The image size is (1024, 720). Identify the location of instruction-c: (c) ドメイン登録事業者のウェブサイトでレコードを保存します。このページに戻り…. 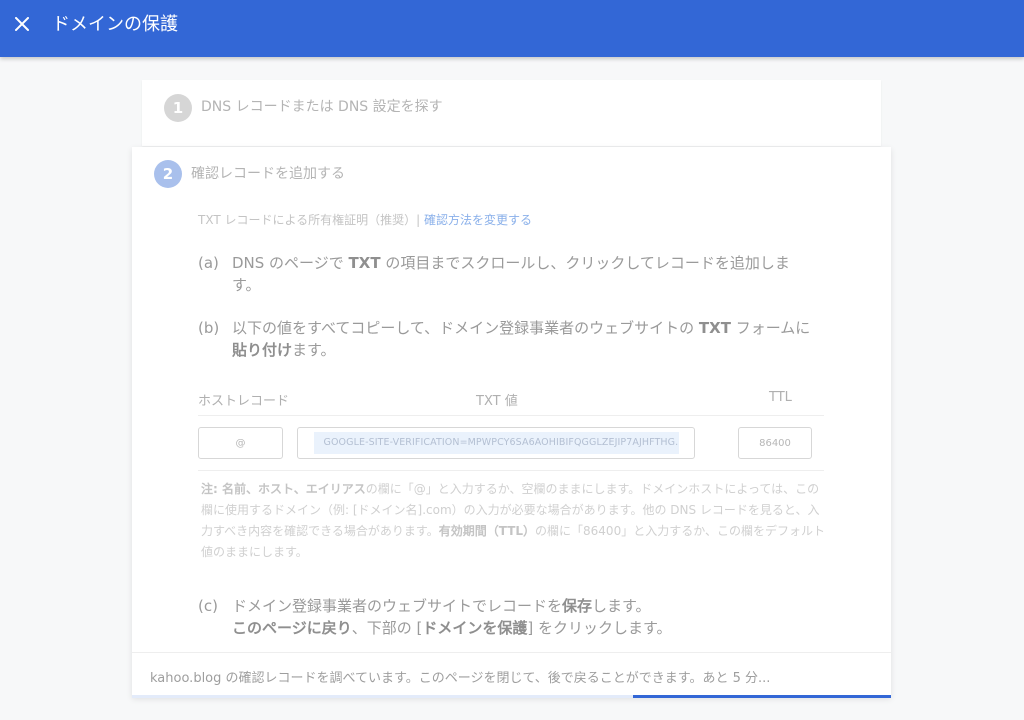
(518, 617).